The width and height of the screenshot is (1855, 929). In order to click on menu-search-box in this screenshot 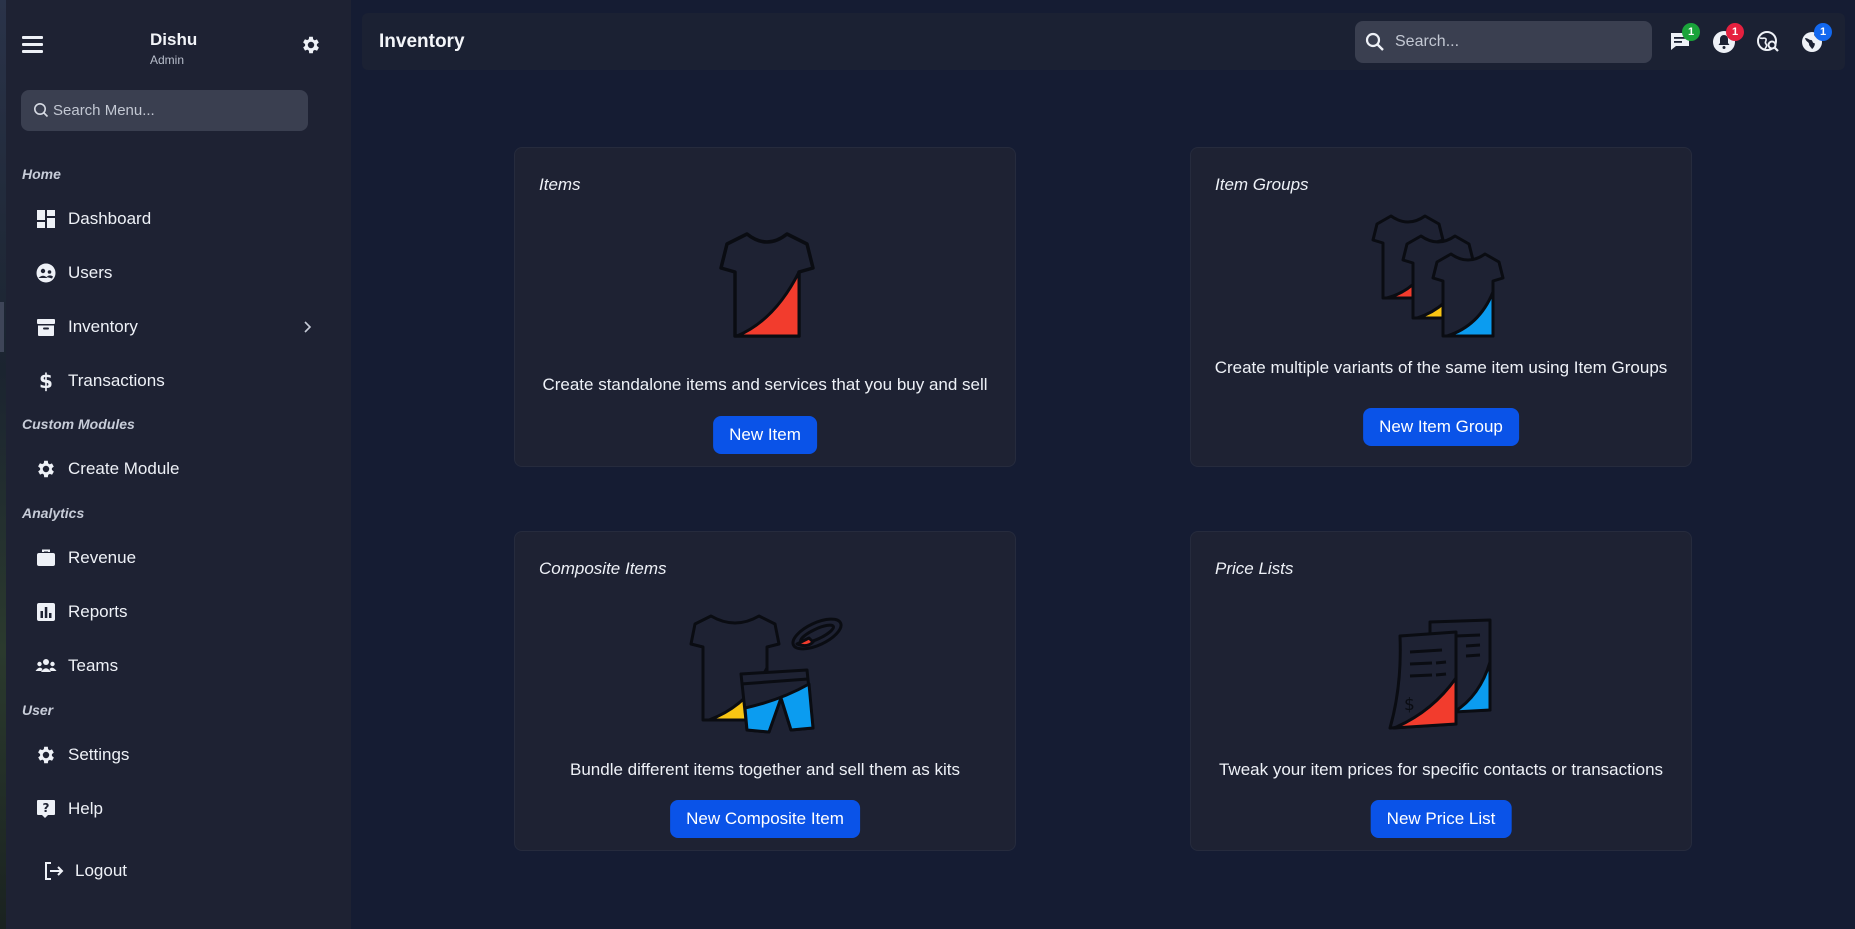, I will do `click(164, 110)`.